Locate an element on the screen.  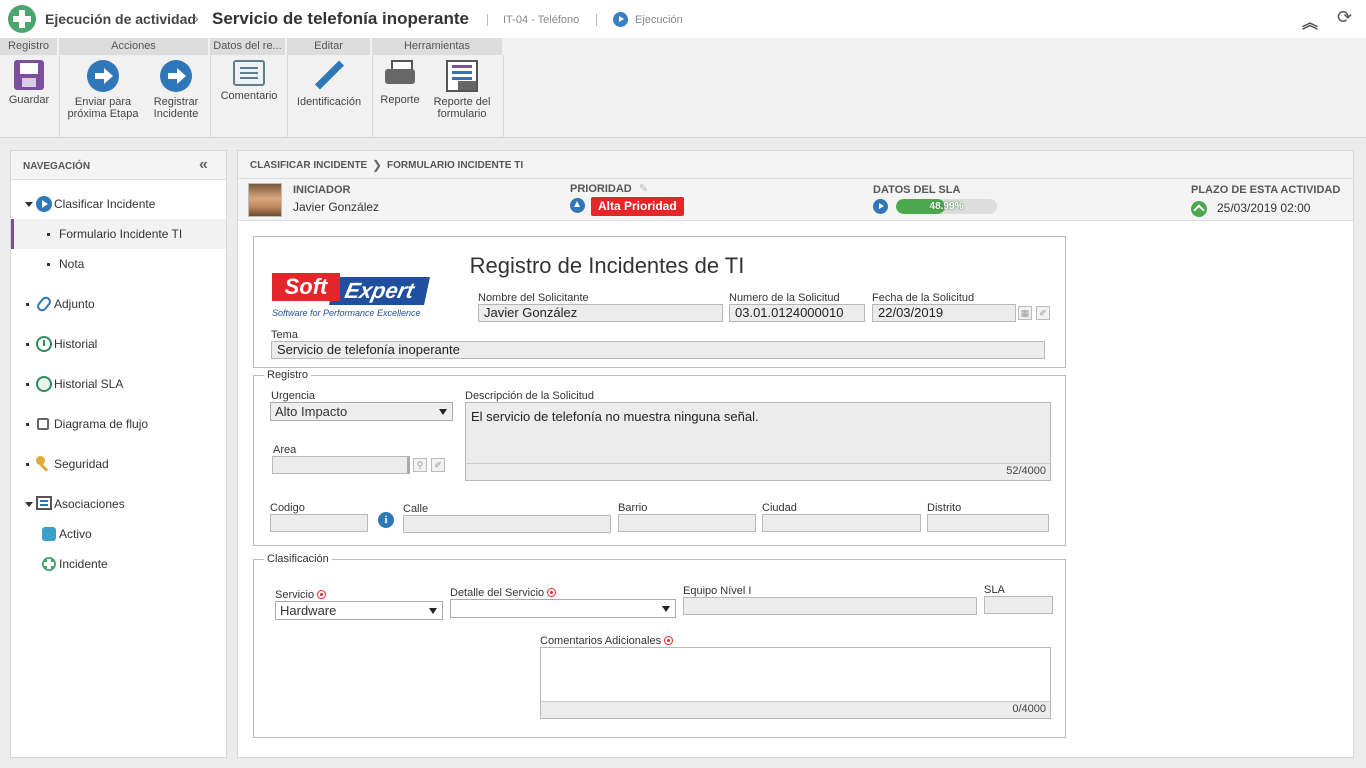
nav-item-diagrama-flujo: Diagrama de flujo is located at coordinates (118, 424).